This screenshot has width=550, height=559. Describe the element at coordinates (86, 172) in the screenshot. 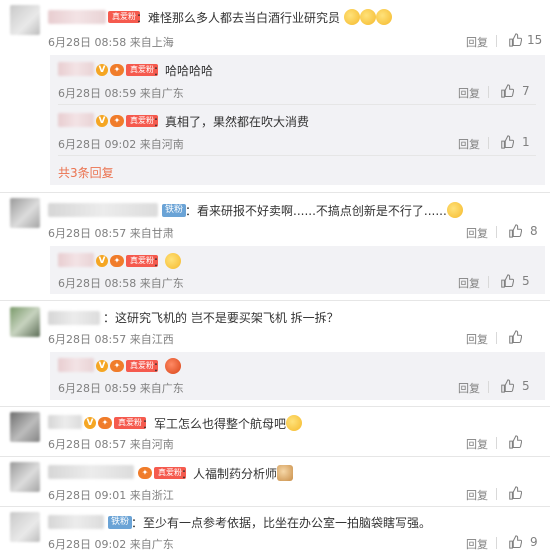

I see `expand-replies-link: 共3条回复` at that location.